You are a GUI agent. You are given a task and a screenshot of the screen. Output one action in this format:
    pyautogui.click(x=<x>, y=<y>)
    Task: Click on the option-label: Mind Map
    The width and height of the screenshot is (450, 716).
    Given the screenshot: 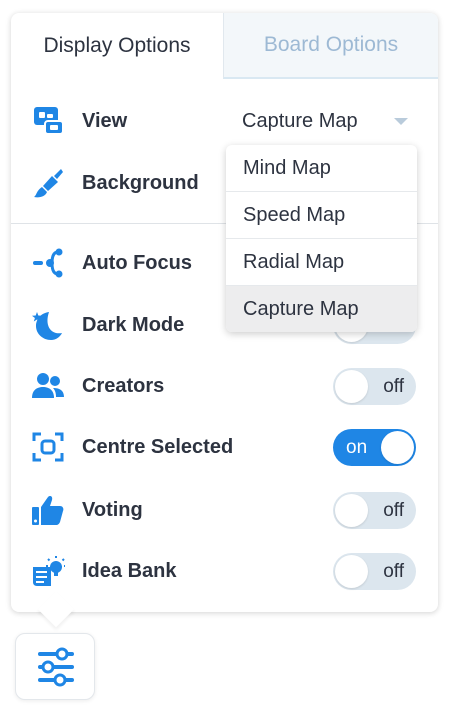 What is the action you would take?
    pyautogui.click(x=287, y=168)
    